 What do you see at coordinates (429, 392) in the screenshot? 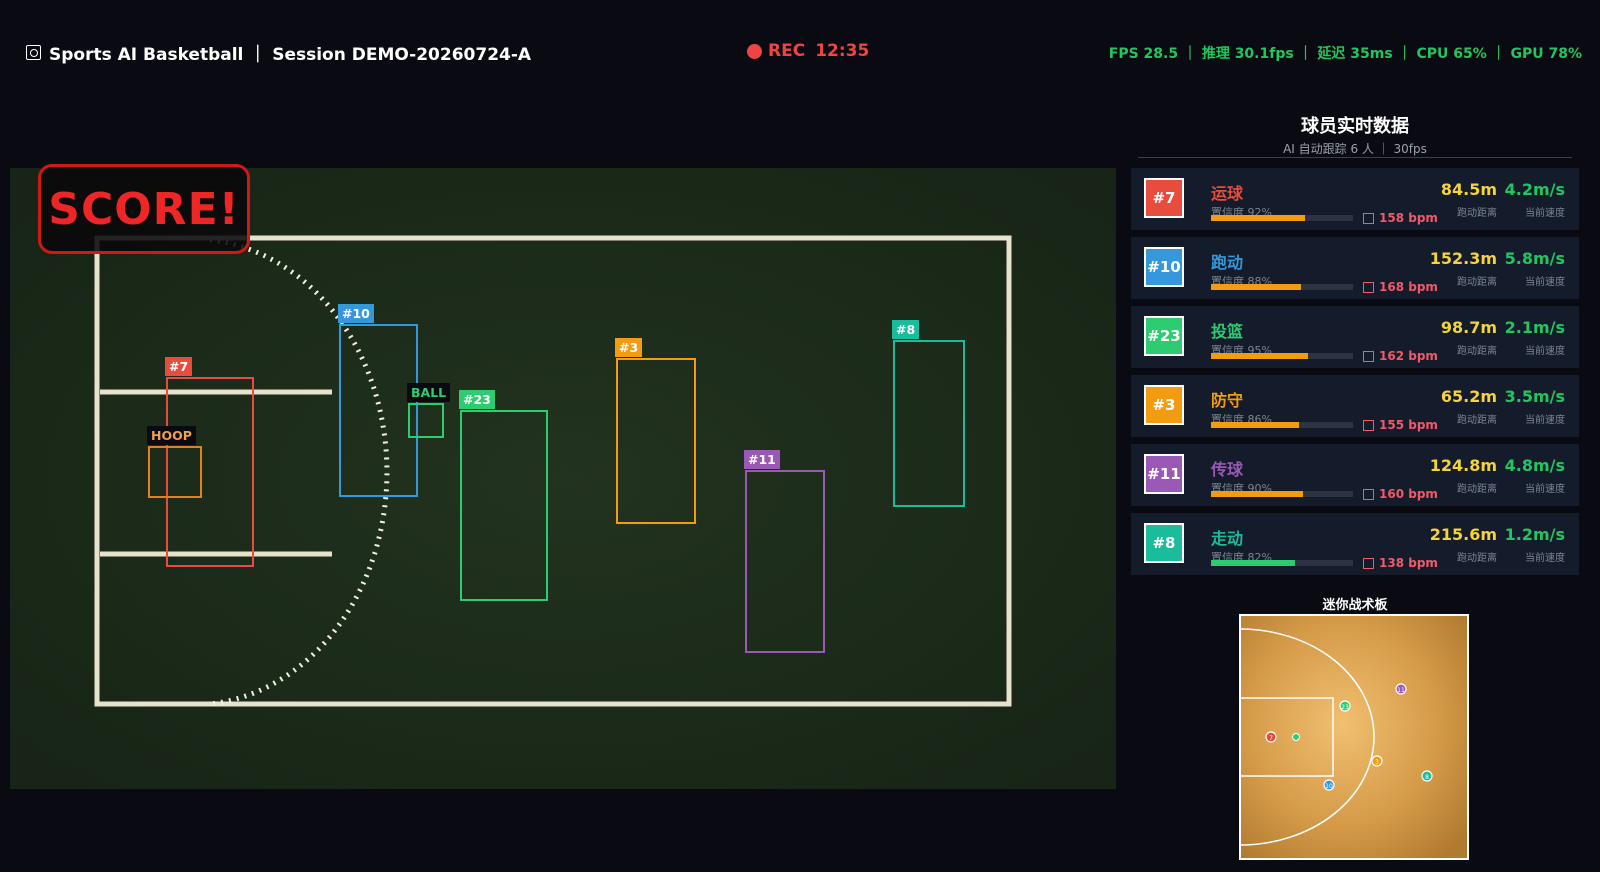
I see `ball-tag: BALL` at bounding box center [429, 392].